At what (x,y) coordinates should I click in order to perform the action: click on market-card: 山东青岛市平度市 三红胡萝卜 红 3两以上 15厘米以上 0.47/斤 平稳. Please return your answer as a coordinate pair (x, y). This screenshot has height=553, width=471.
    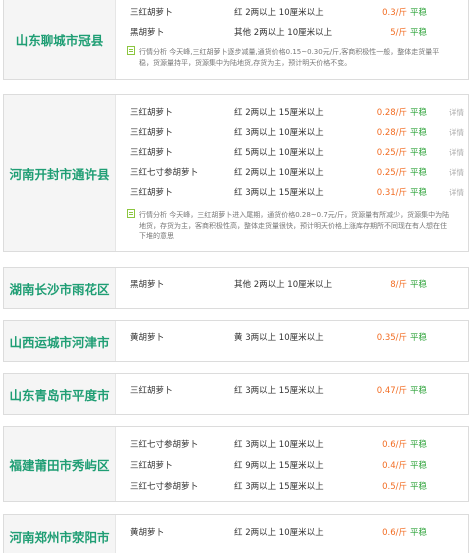
    Looking at the image, I should click on (236, 394).